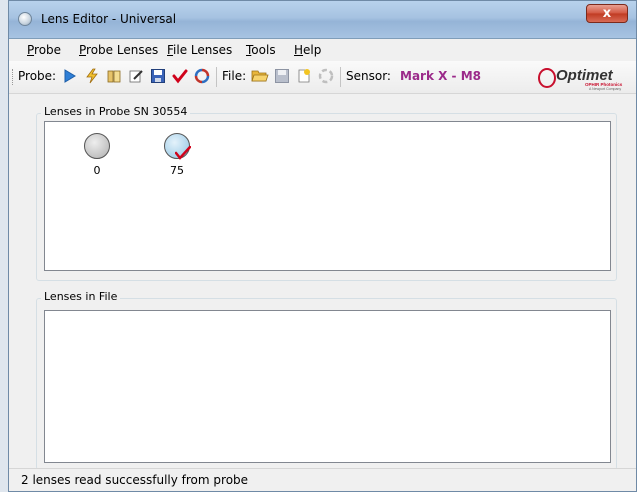  I want to click on menu-file-lenses: File Lenses, so click(199, 50).